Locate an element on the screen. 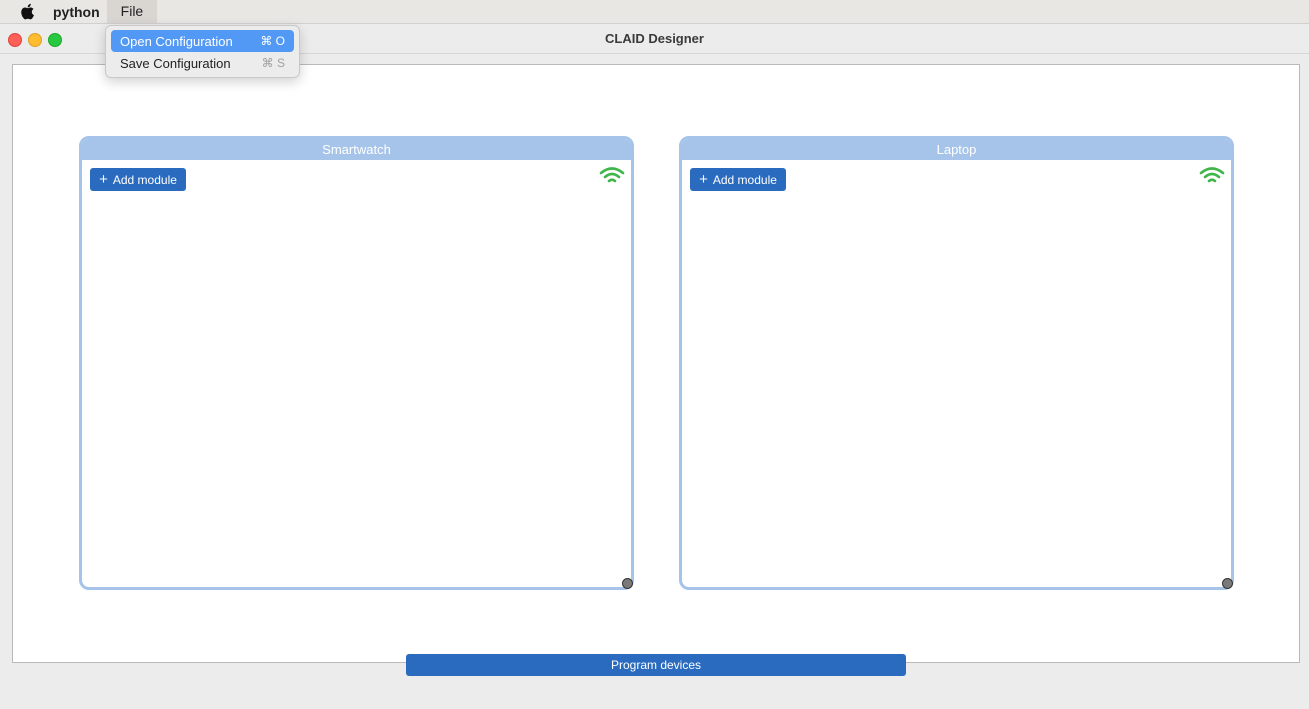 This screenshot has width=1309, height=709. menu-bar: python File is located at coordinates (654, 11).